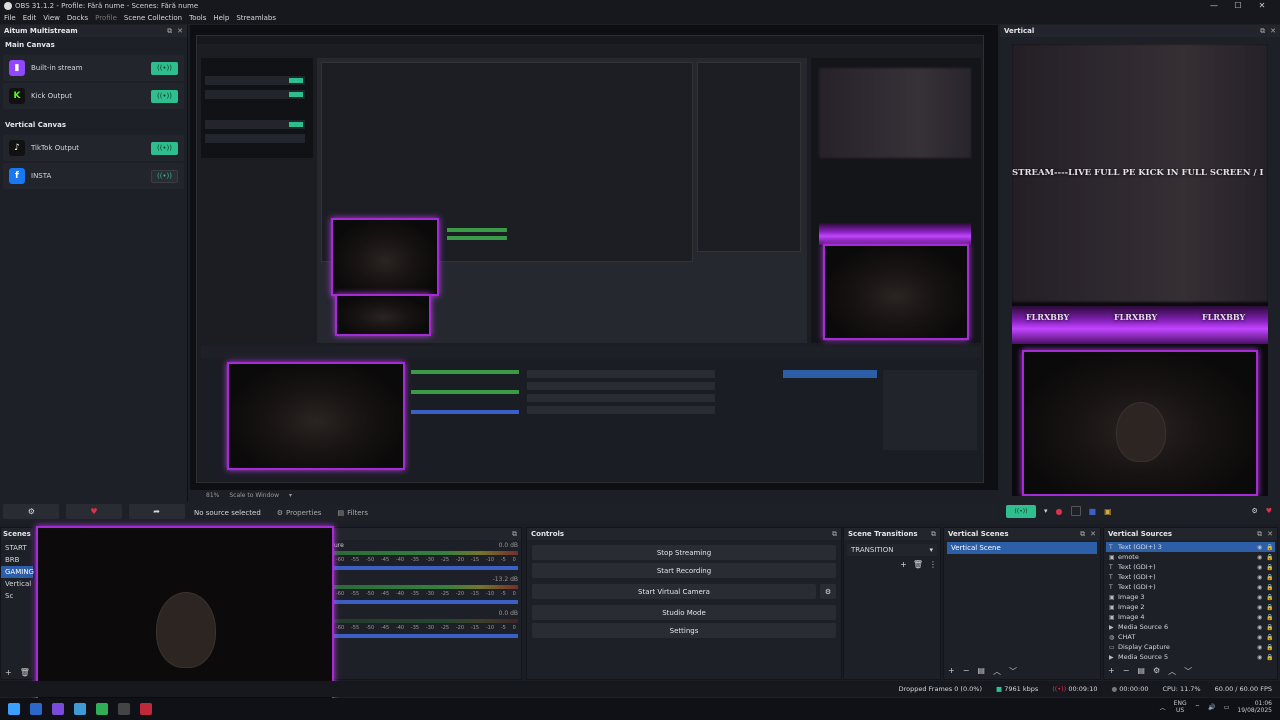 The height and width of the screenshot is (720, 1280). I want to click on menu-tools: Tools, so click(197, 18).